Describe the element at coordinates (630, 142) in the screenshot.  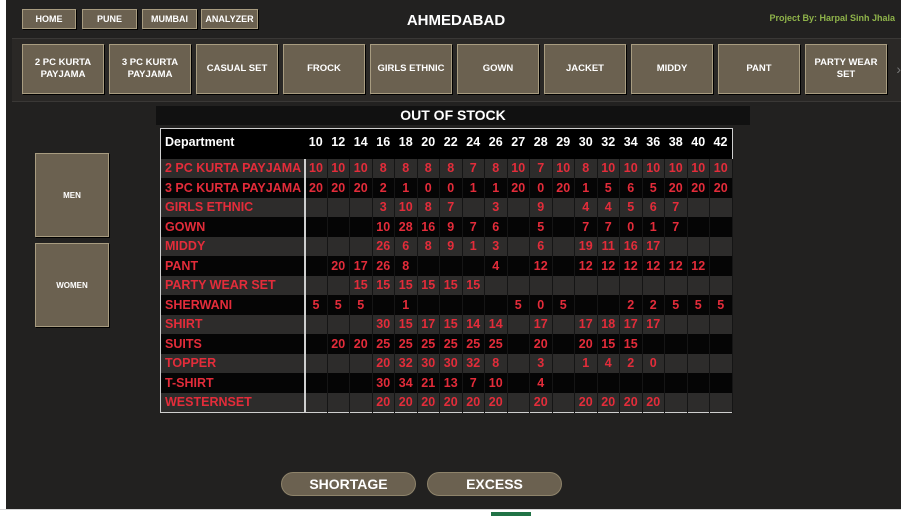
I see `size-header-34: 34` at that location.